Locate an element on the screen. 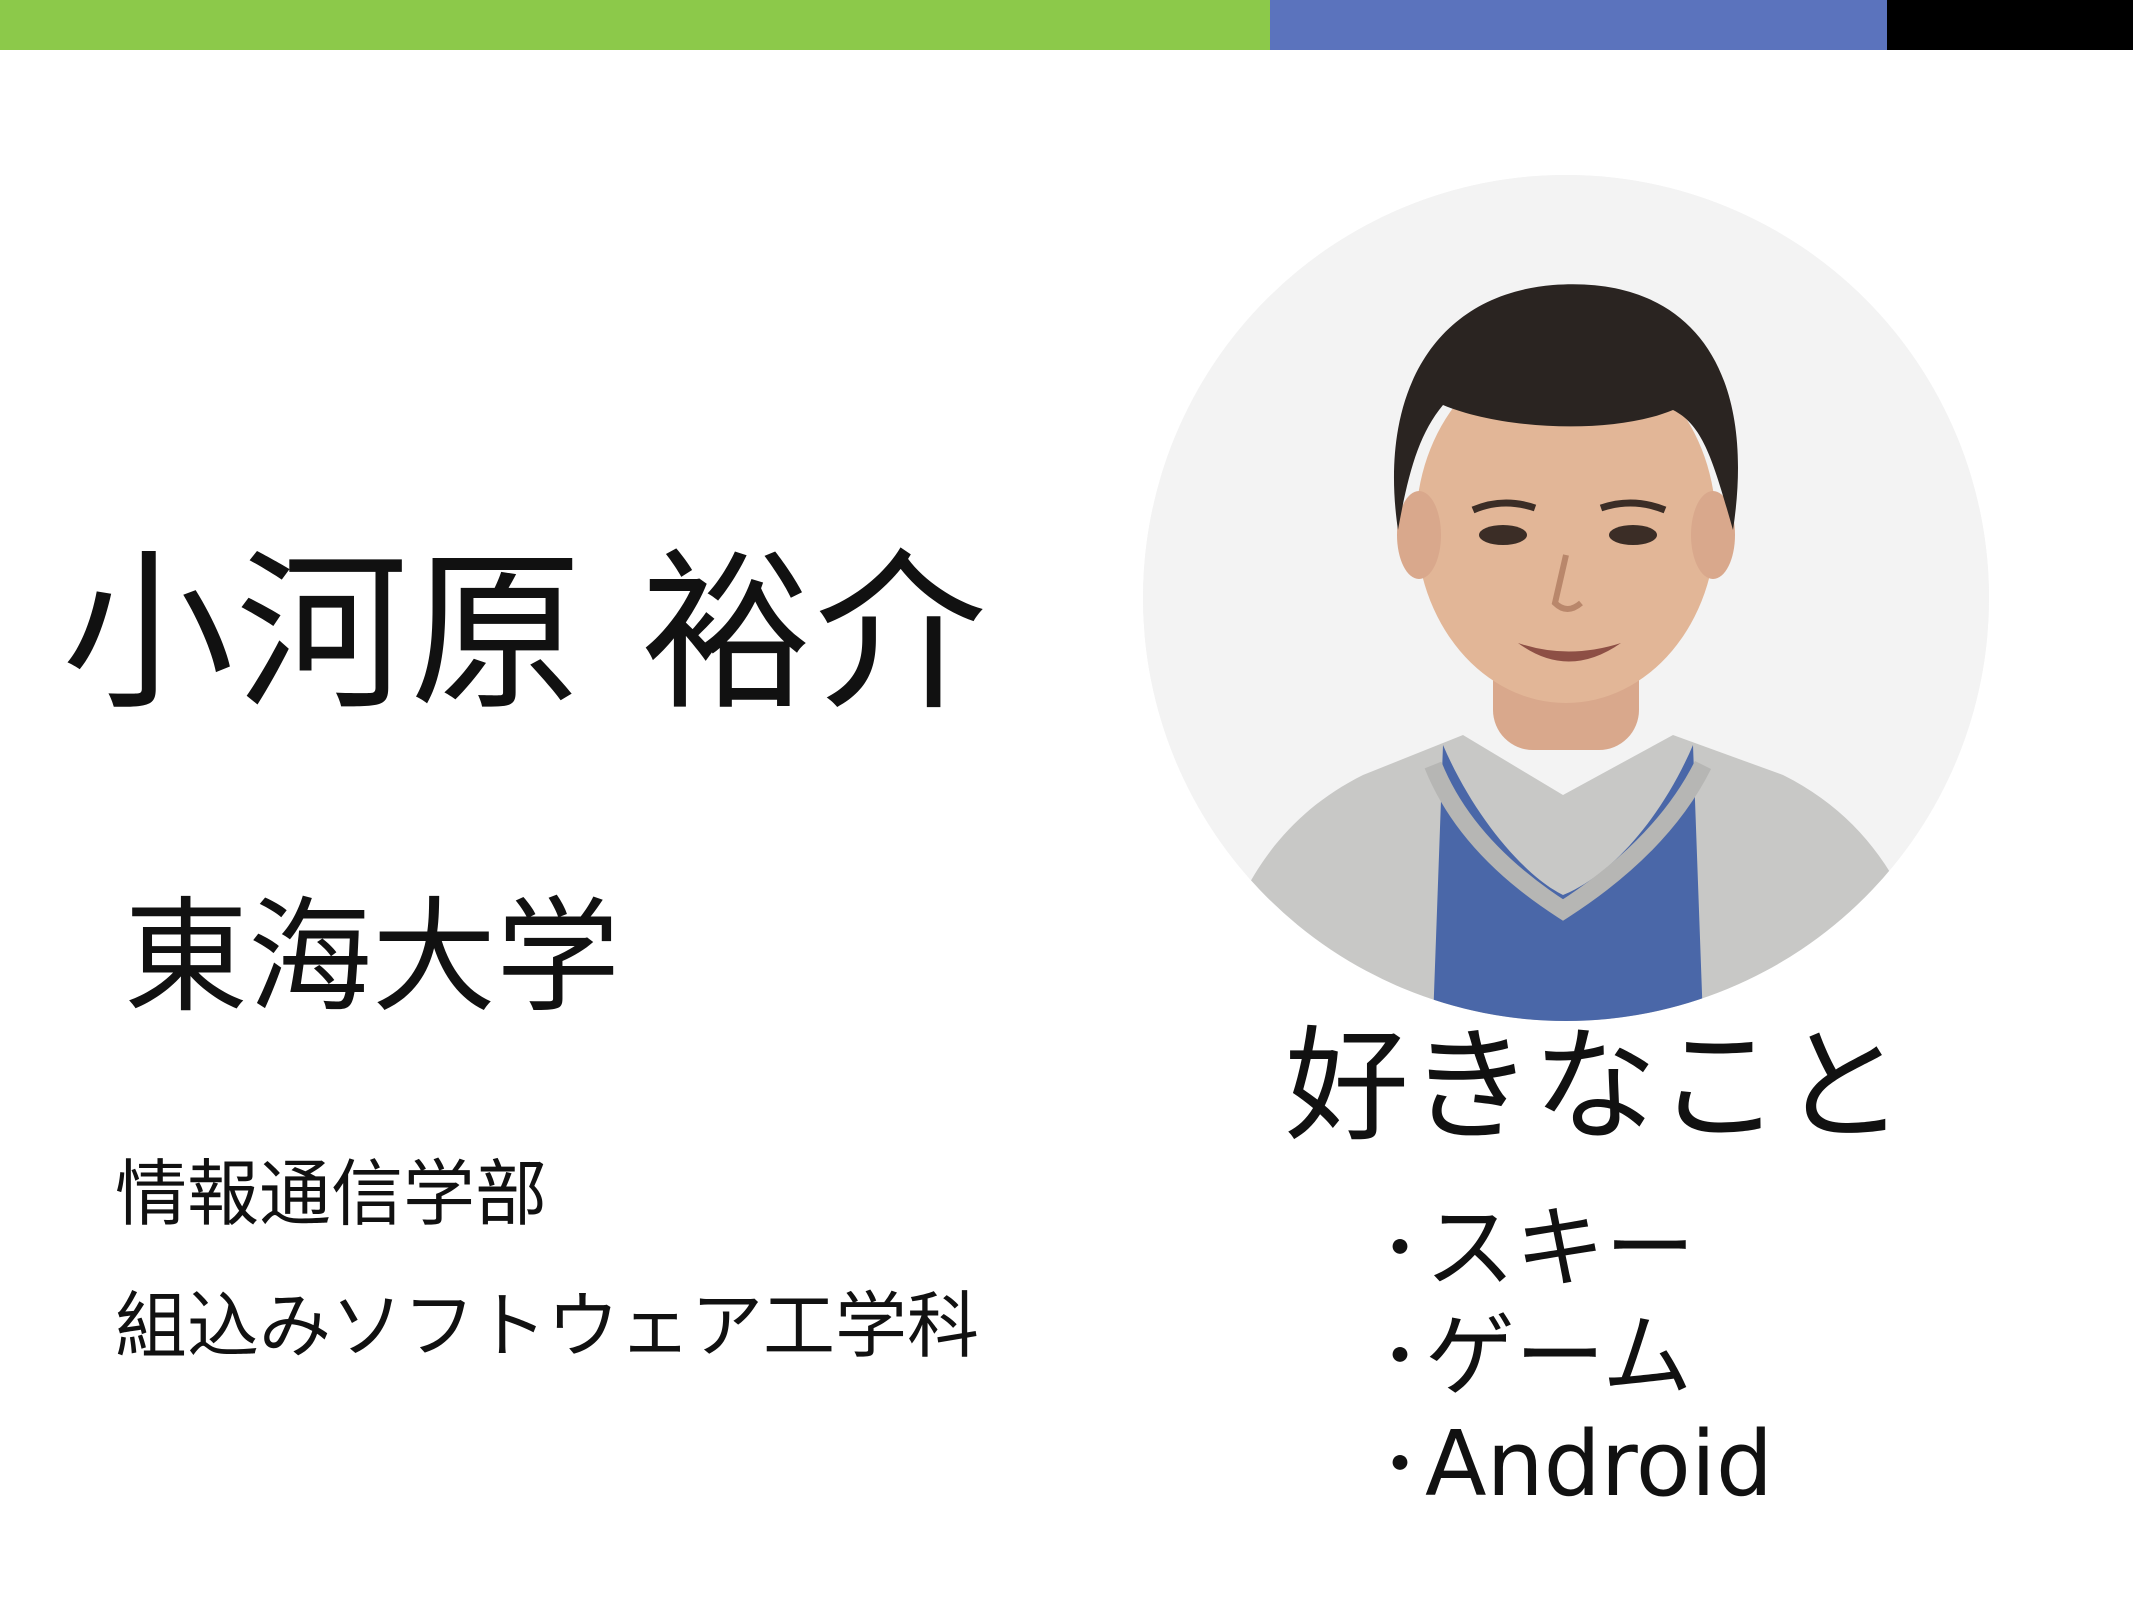 This screenshot has height=1600, width=2133. list-item: ・ スキー is located at coordinates (1569, 1249).